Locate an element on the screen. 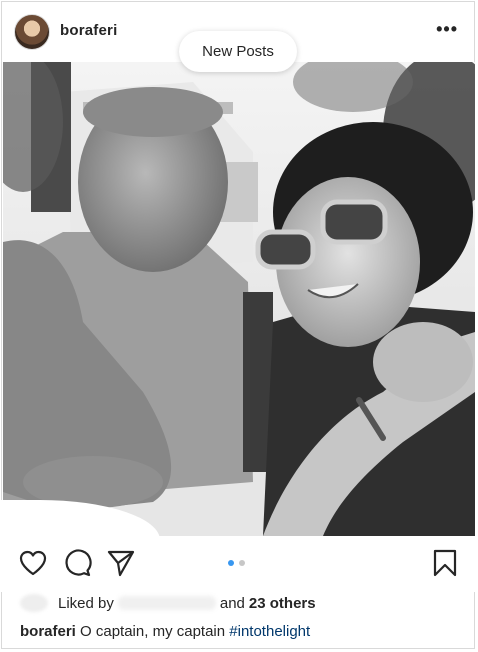  liker-avatar is located at coordinates (34, 603).